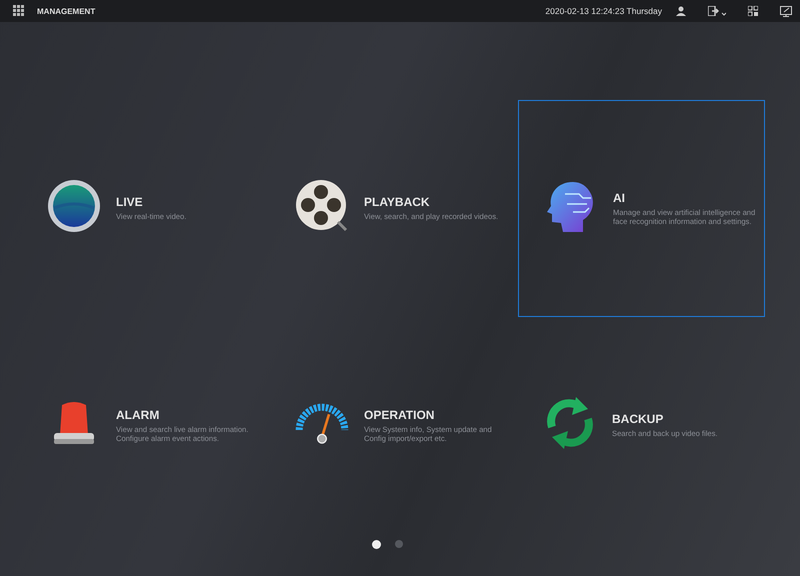  I want to click on logout-icon, so click(717, 11).